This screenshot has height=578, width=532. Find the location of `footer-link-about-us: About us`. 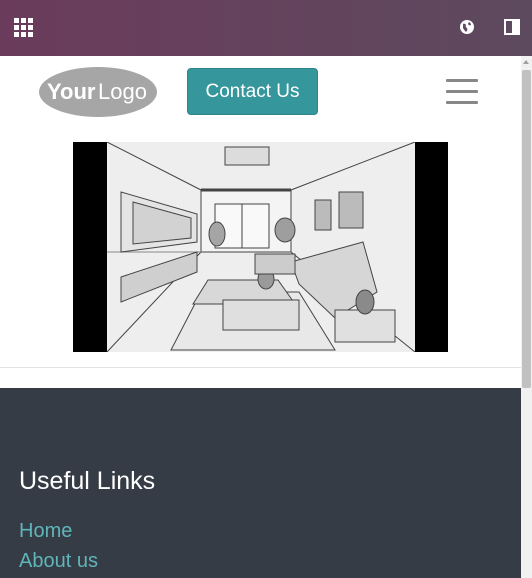

footer-link-about-us: About us is located at coordinates (58, 561).